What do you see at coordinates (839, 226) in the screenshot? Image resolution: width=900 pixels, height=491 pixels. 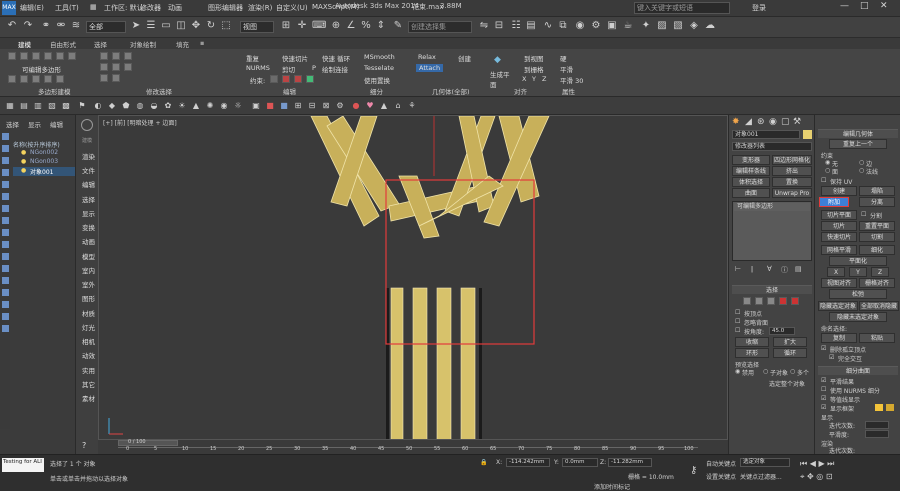 I see `slice-button: 切片` at bounding box center [839, 226].